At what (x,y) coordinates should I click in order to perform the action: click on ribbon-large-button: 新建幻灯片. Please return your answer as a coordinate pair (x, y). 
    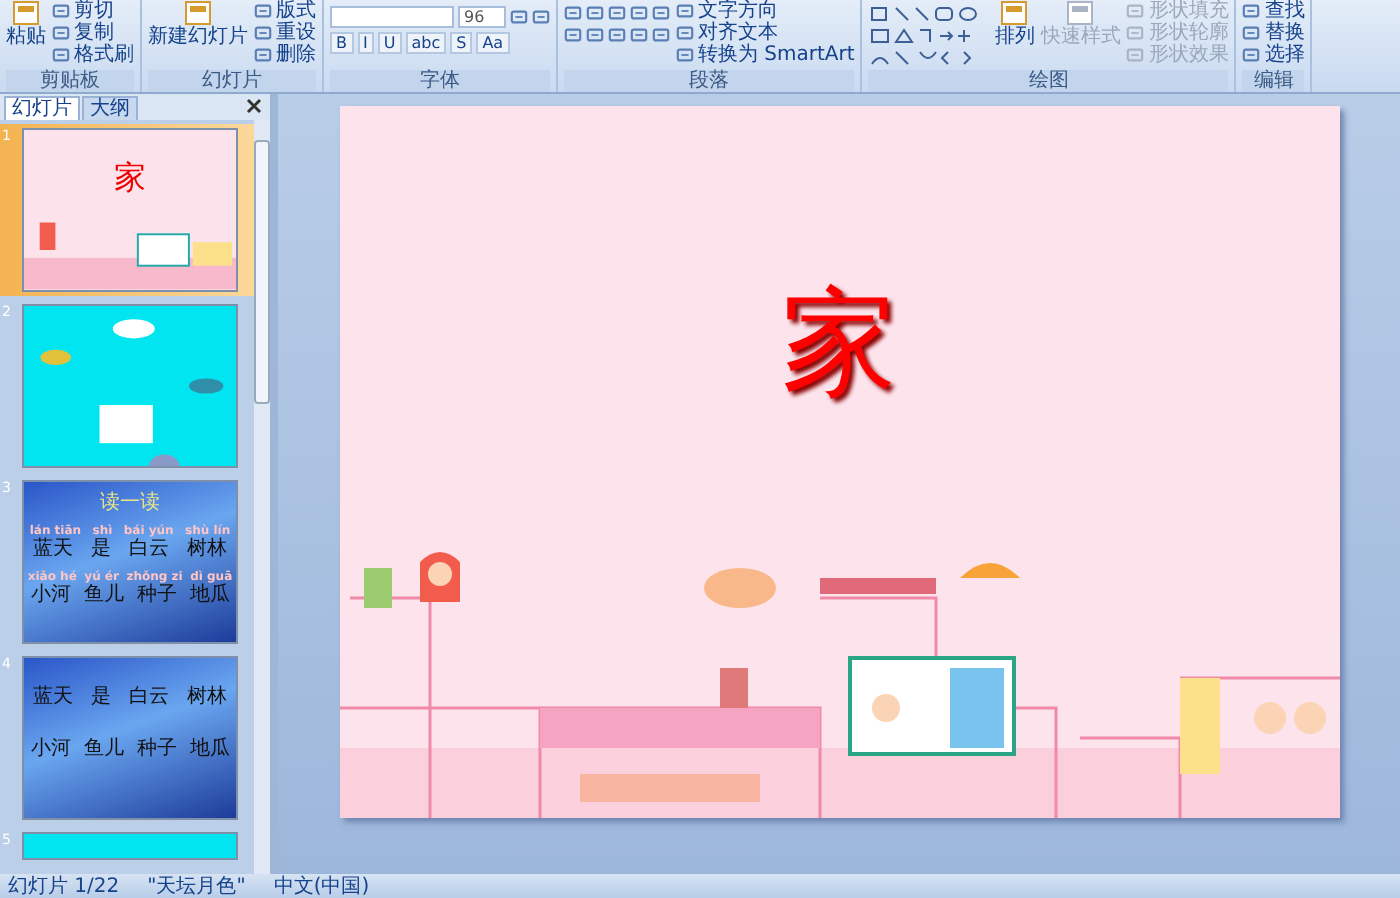
    Looking at the image, I should click on (198, 24).